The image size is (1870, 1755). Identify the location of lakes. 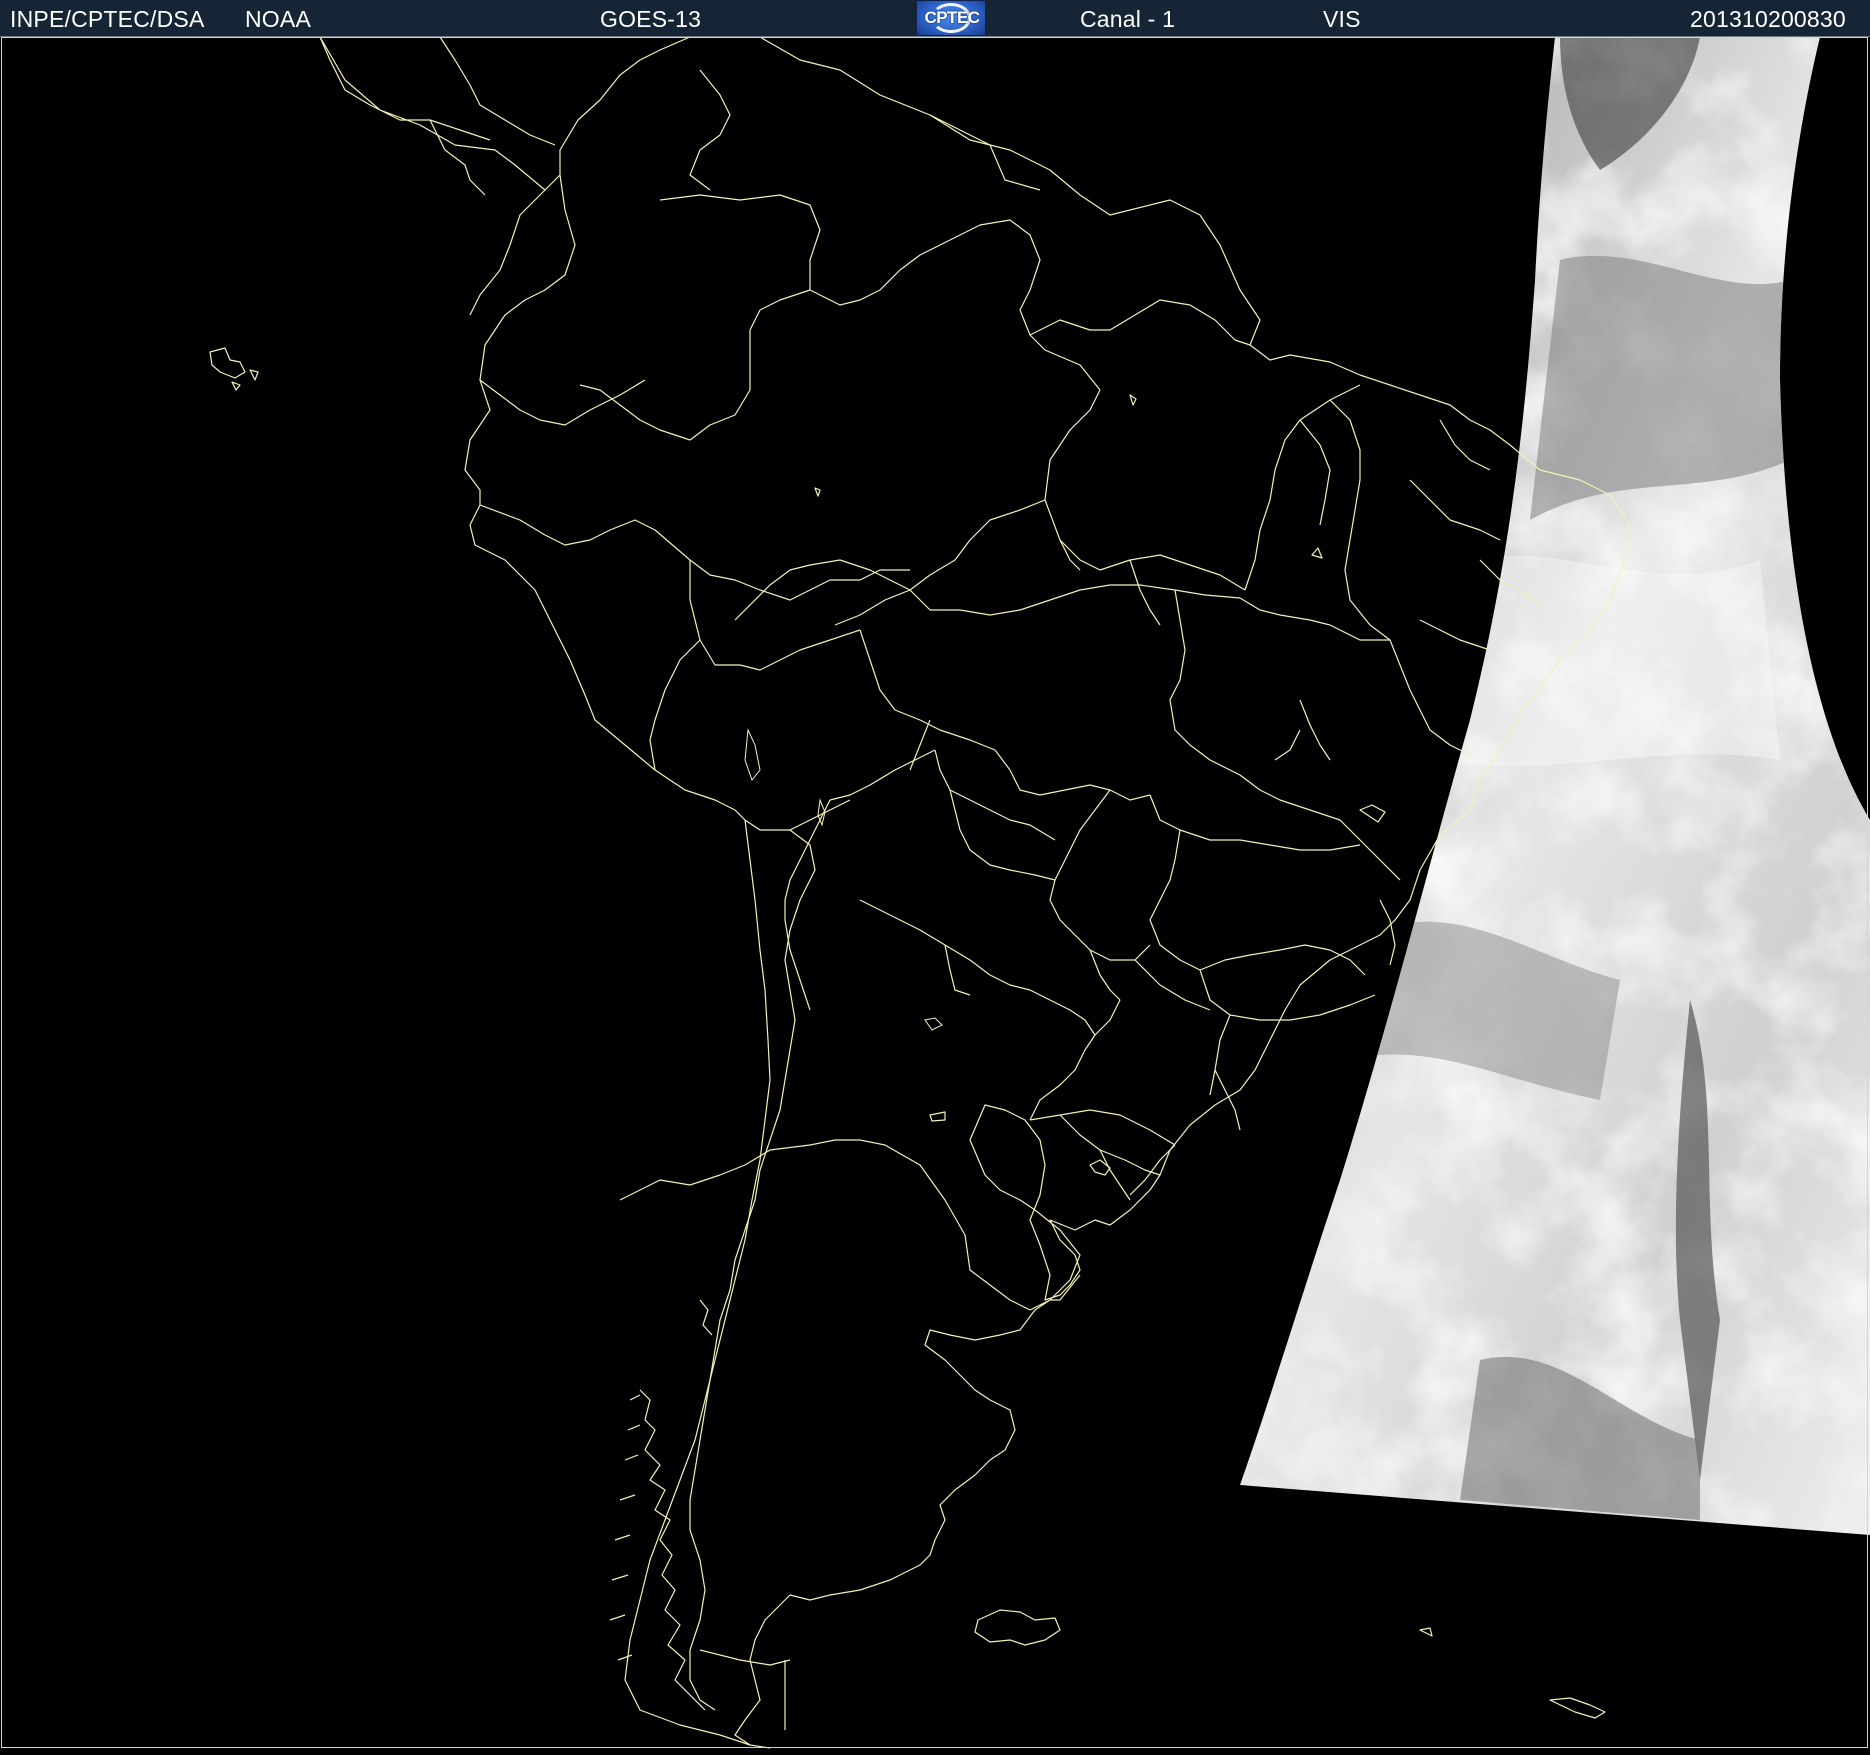
(843, 879).